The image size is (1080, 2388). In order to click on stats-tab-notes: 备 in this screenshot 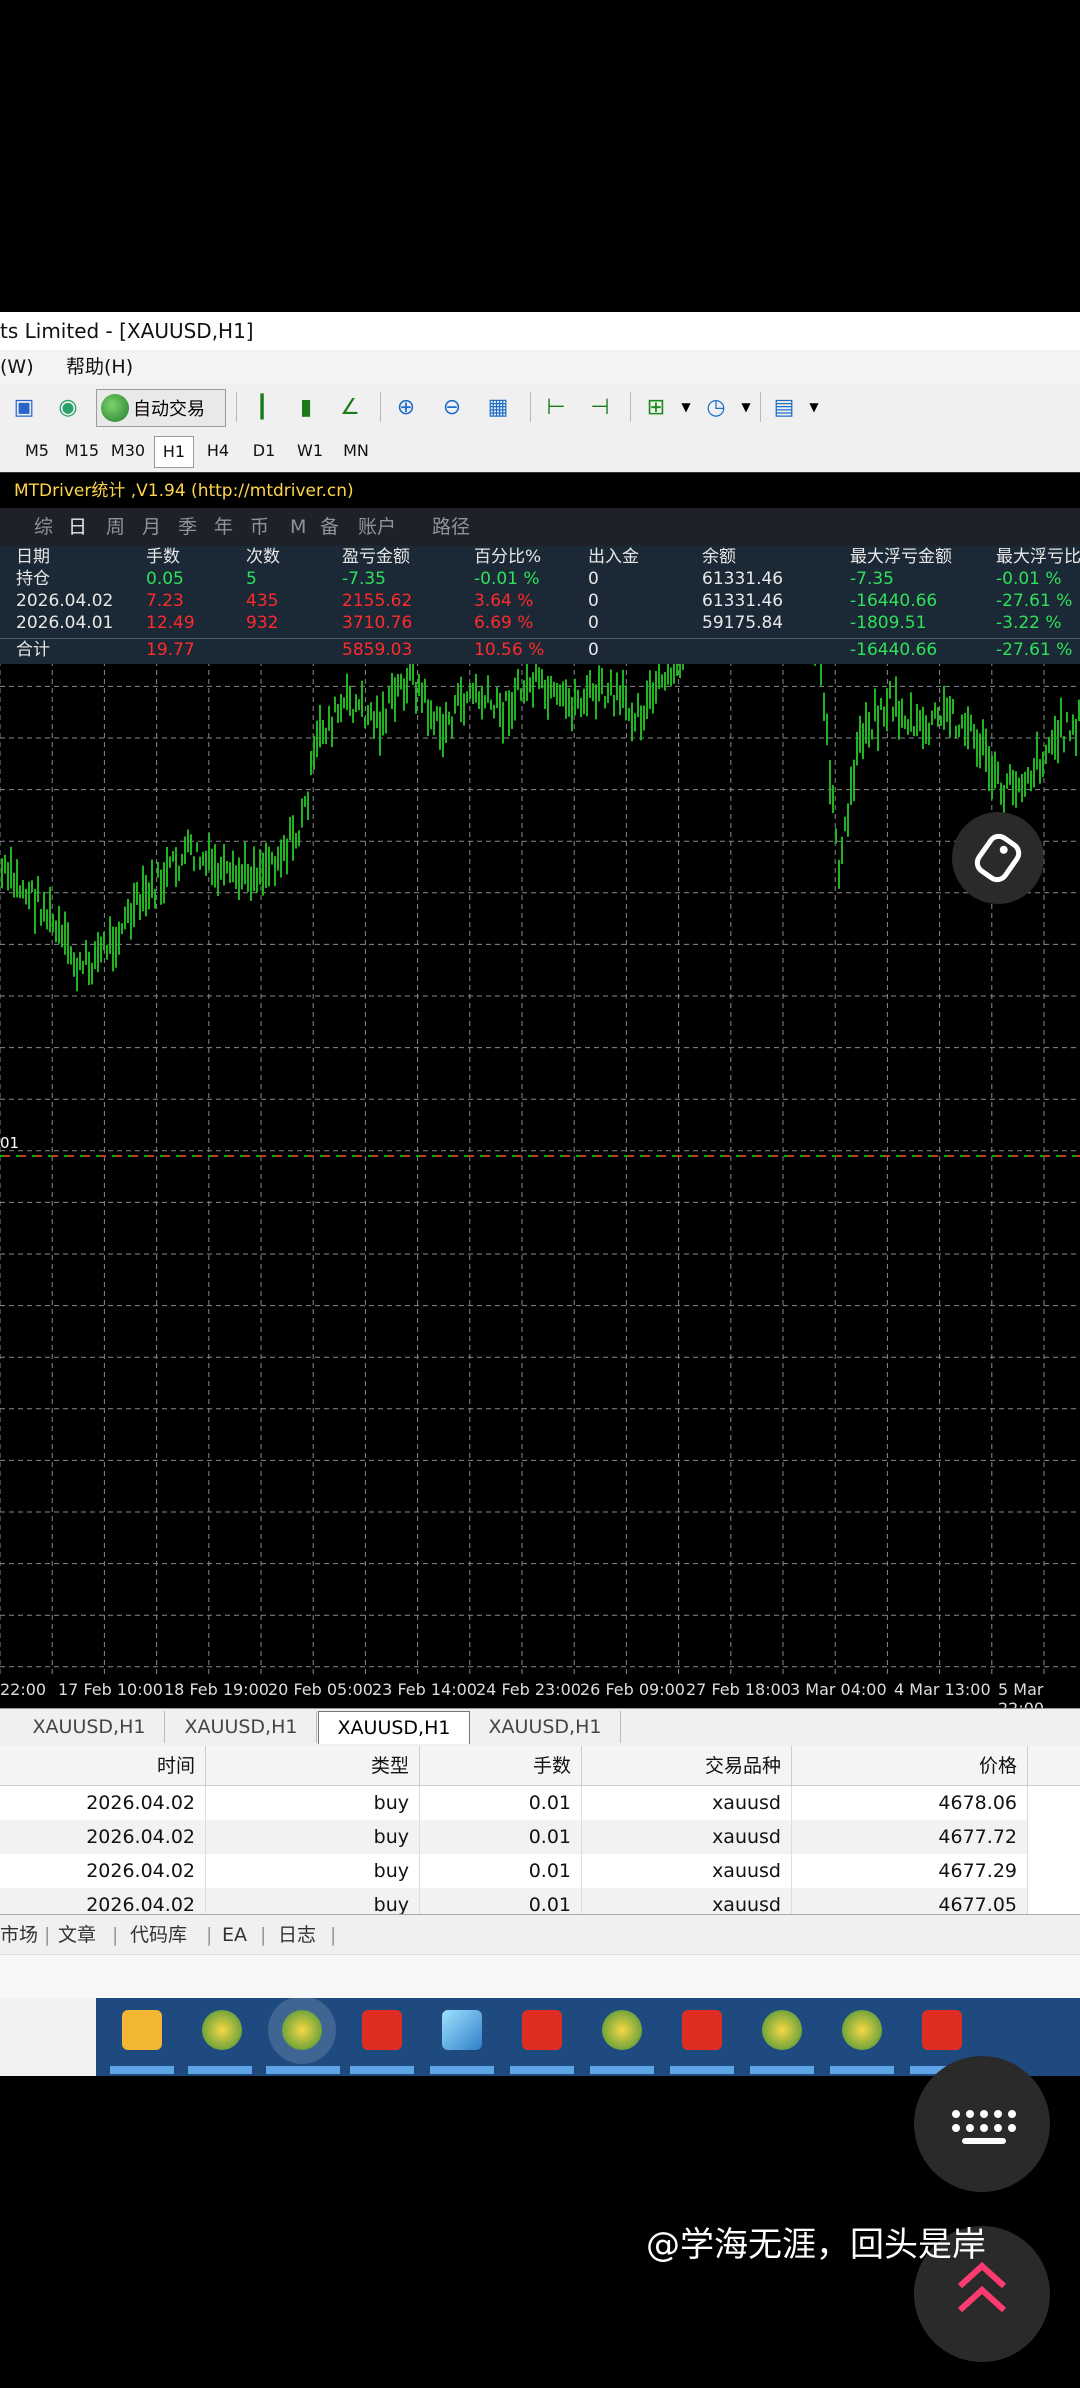, I will do `click(329, 527)`.